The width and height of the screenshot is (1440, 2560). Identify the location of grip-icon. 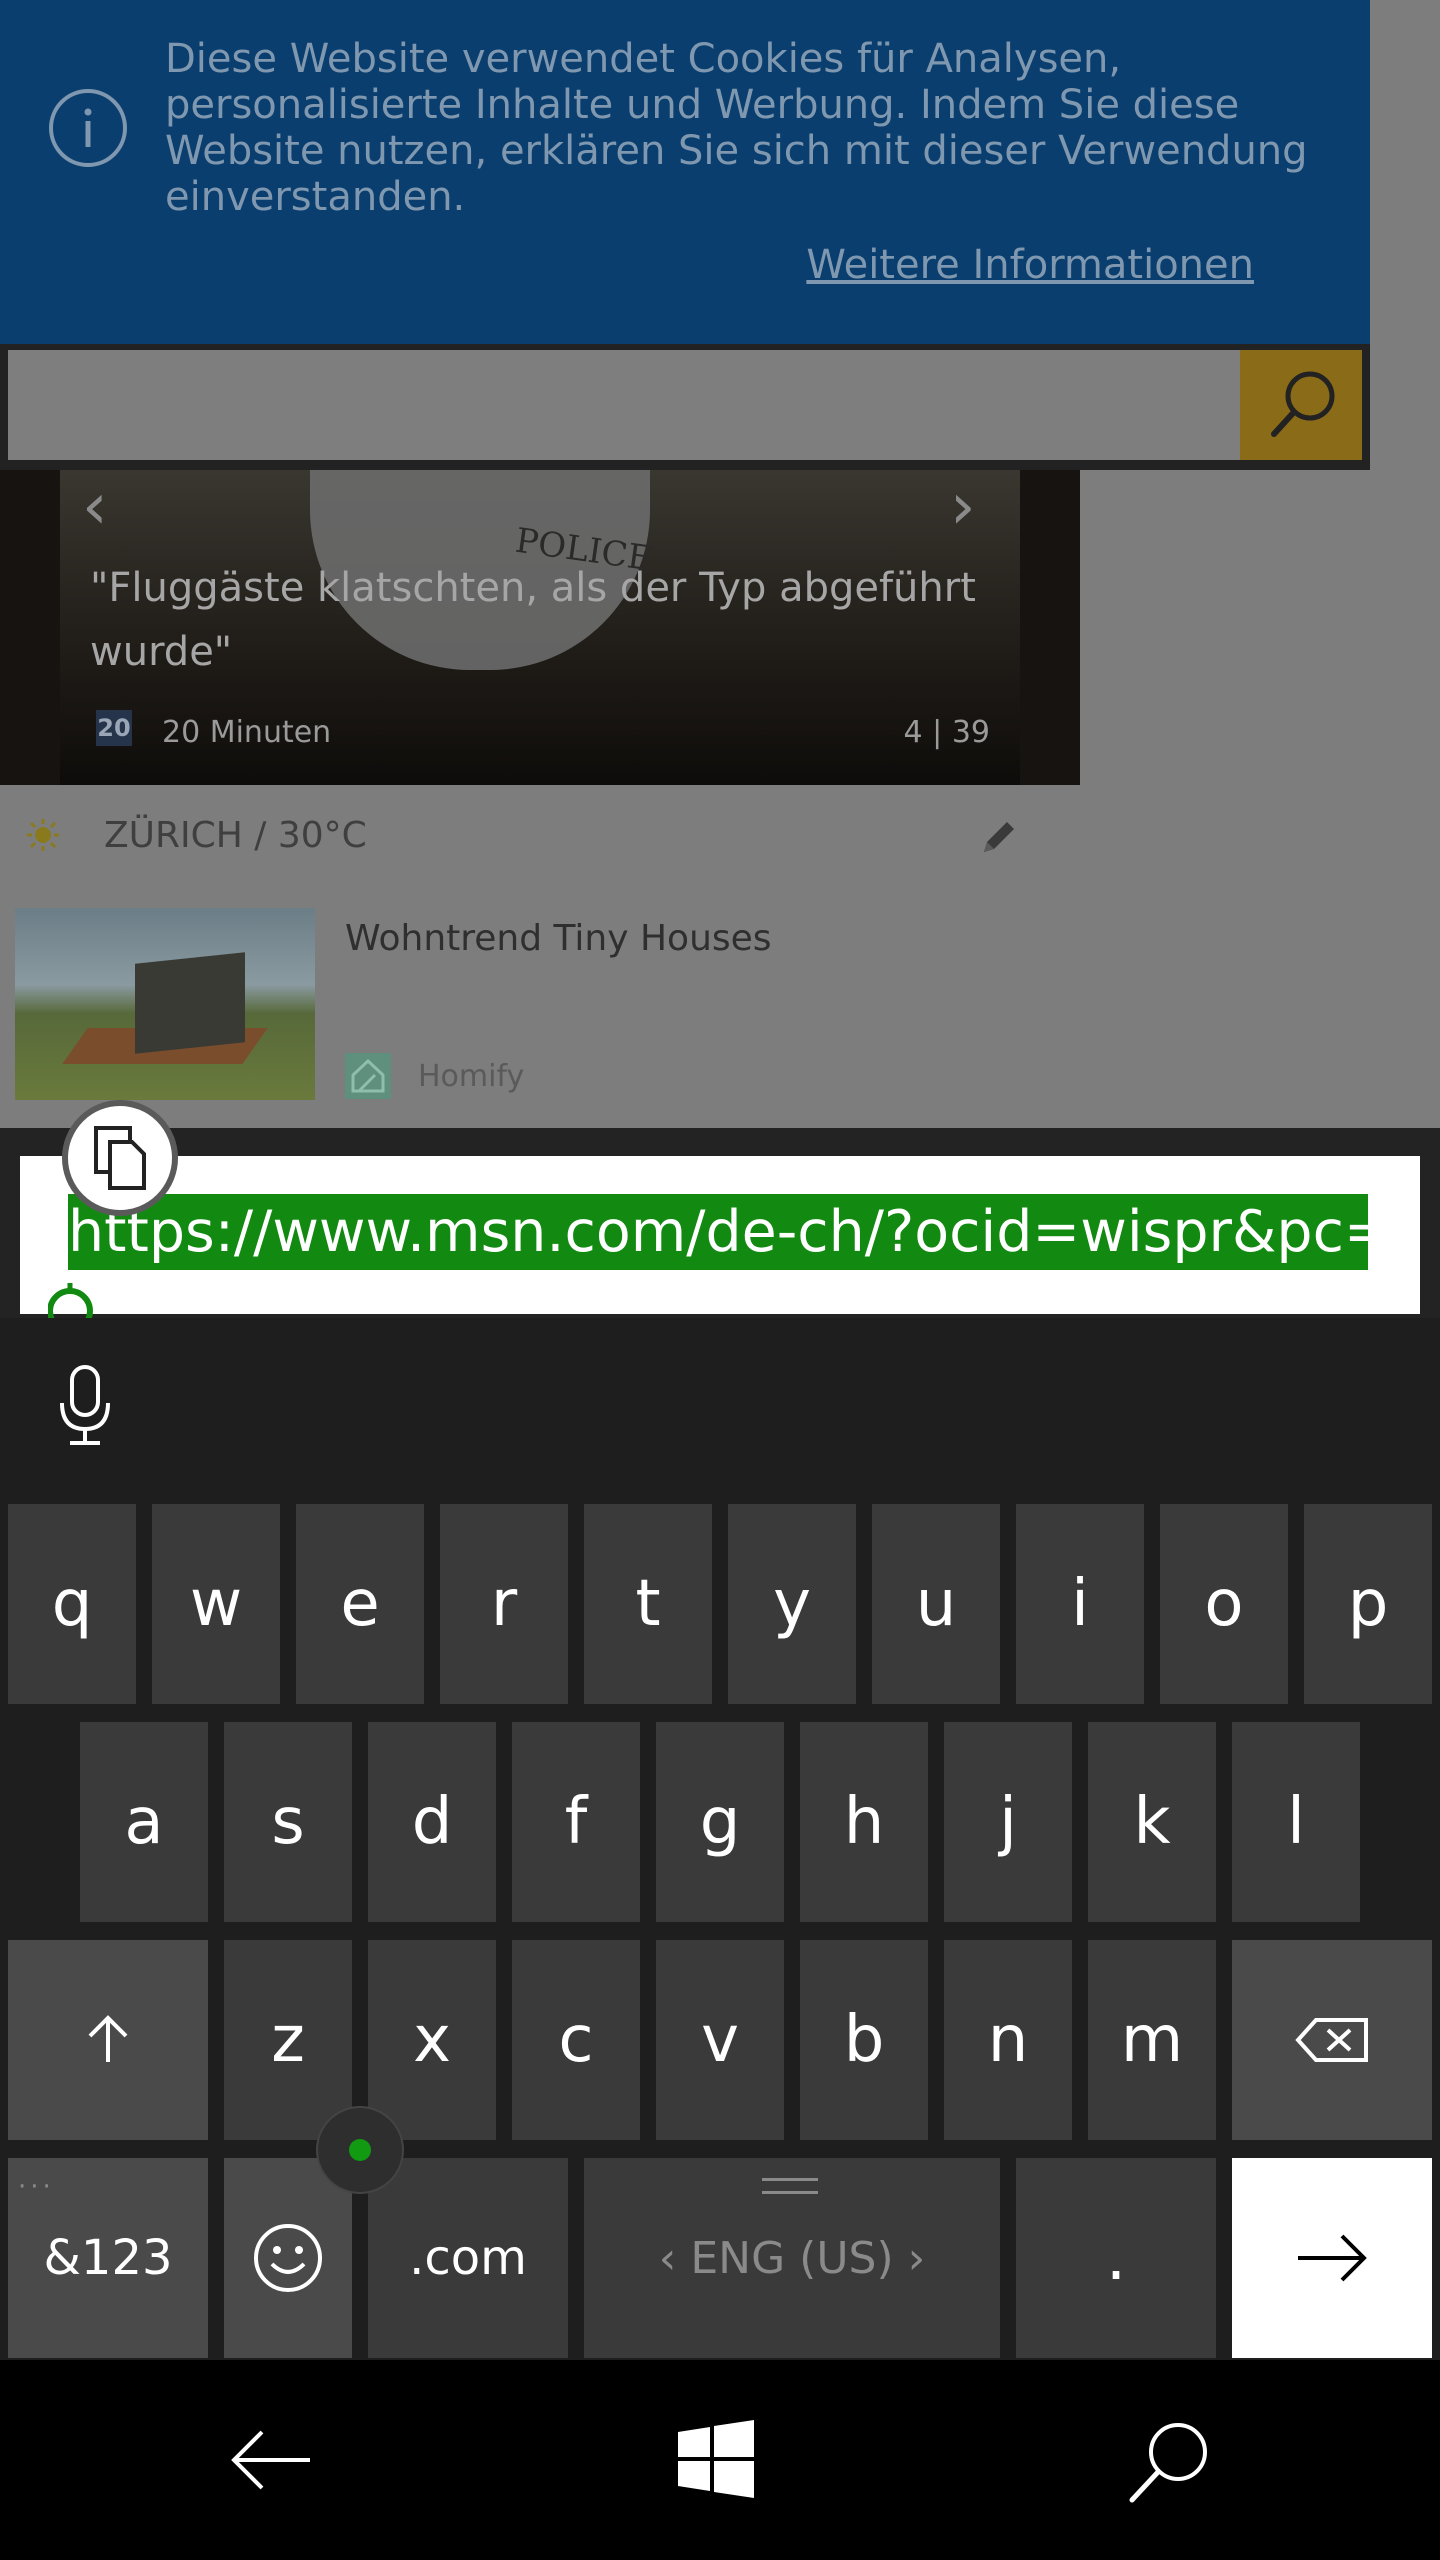
(790, 2186).